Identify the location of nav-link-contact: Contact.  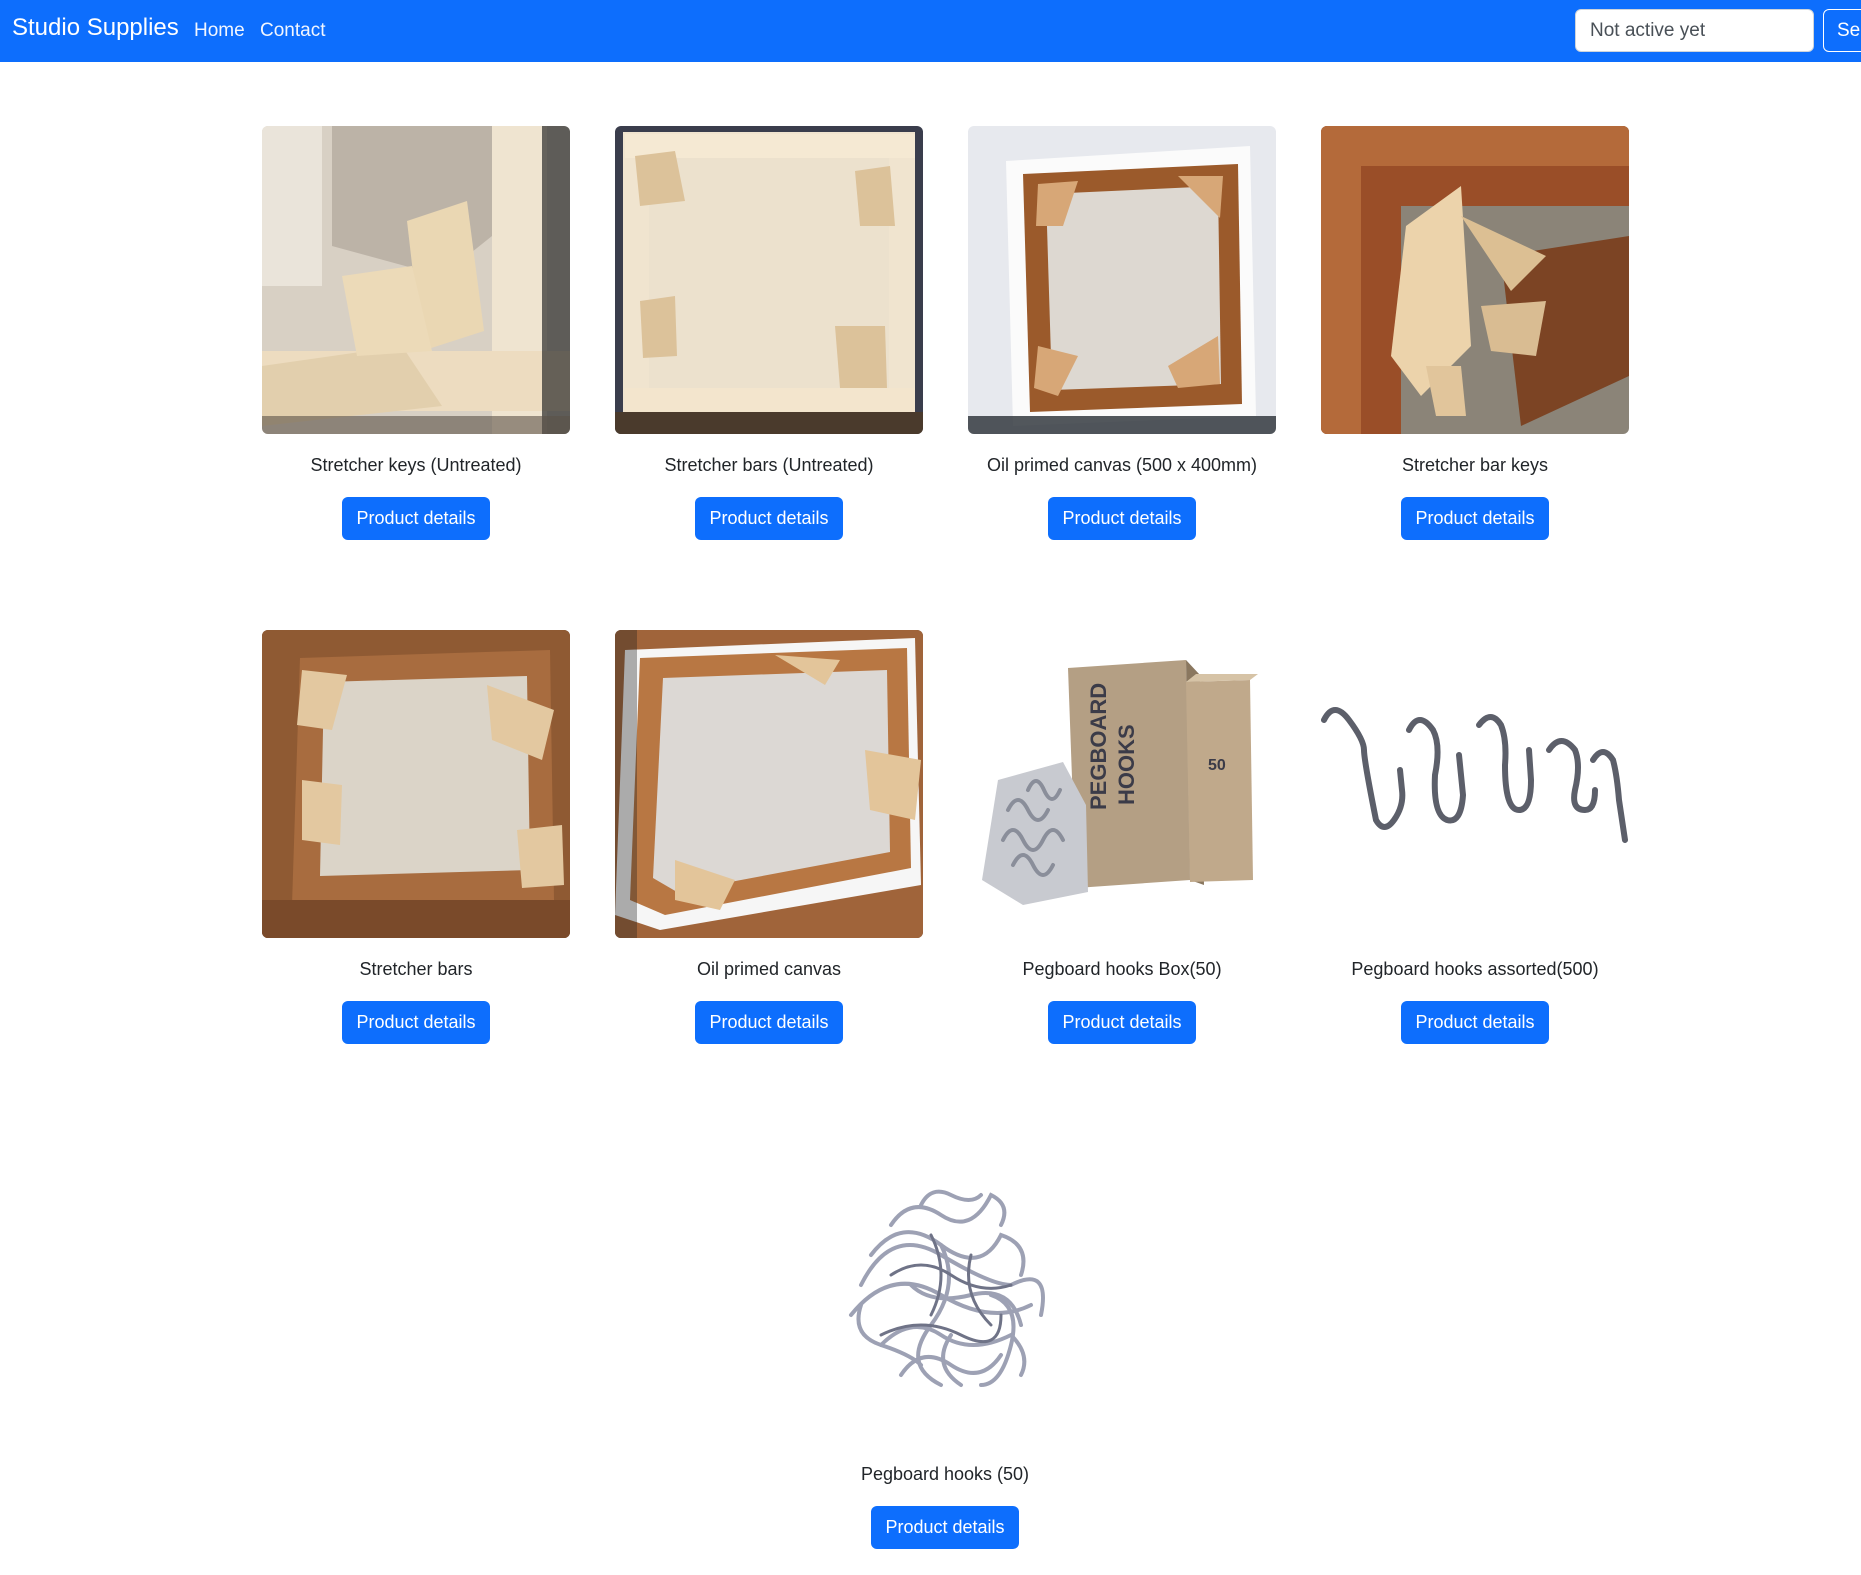
(292, 31).